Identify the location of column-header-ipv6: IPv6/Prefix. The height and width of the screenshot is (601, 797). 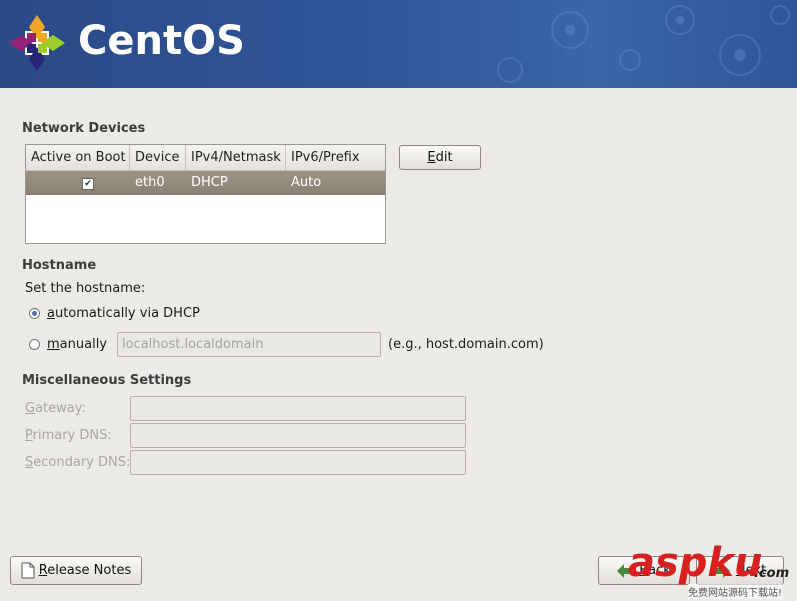
(335, 157).